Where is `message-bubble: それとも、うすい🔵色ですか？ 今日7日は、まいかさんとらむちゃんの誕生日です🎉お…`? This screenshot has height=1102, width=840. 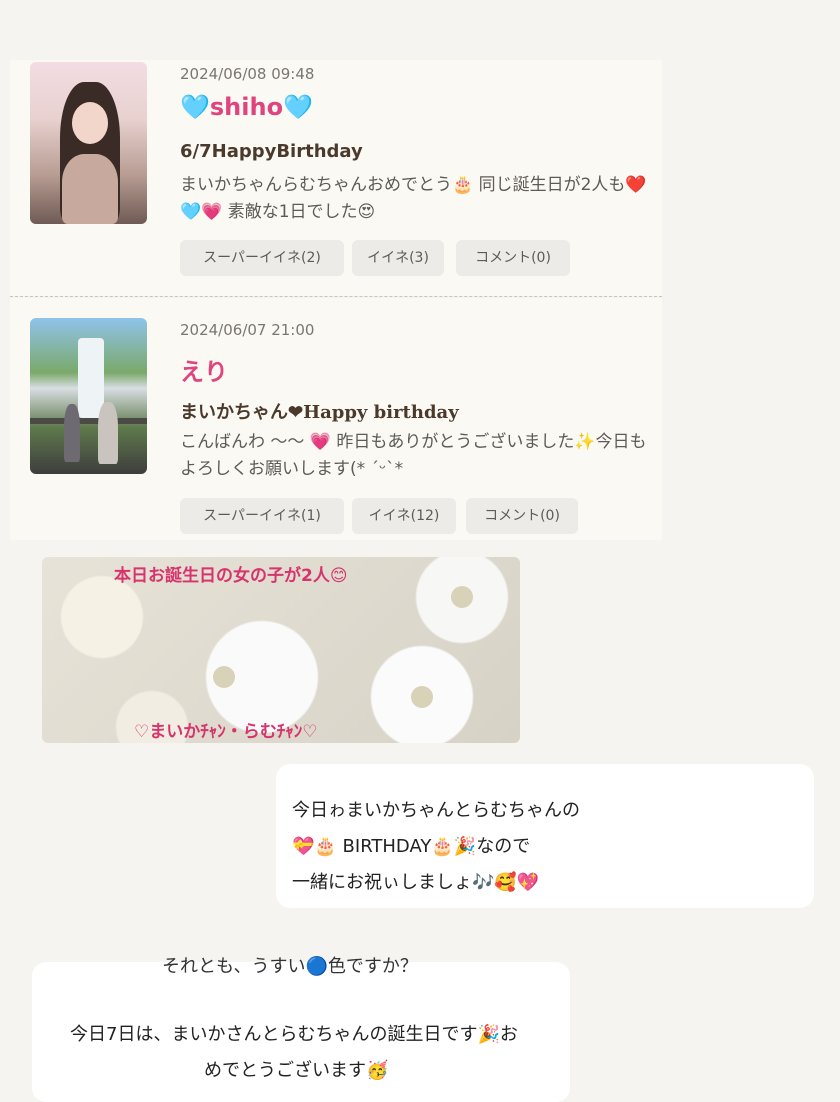 message-bubble: それとも、うすい🔵色ですか？ 今日7日は、まいかさんとらむちゃんの誕生日です🎉お… is located at coordinates (301, 1029).